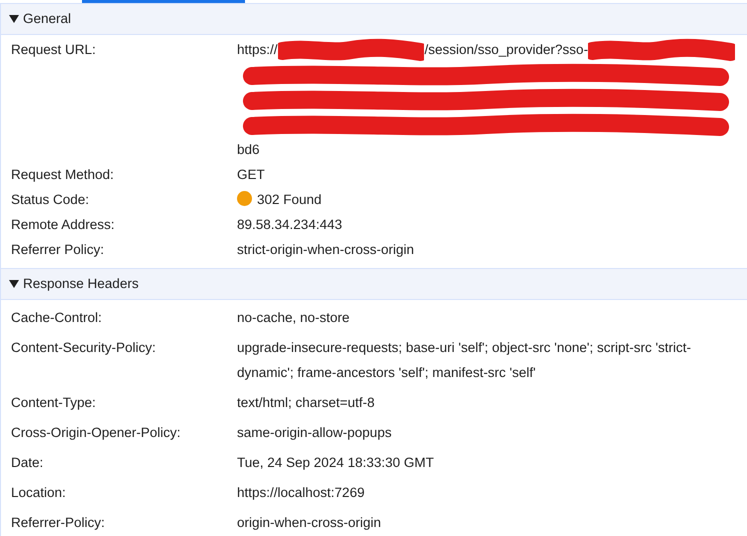 The width and height of the screenshot is (747, 536). Describe the element at coordinates (62, 175) in the screenshot. I see `header-name: Request Method:` at that location.